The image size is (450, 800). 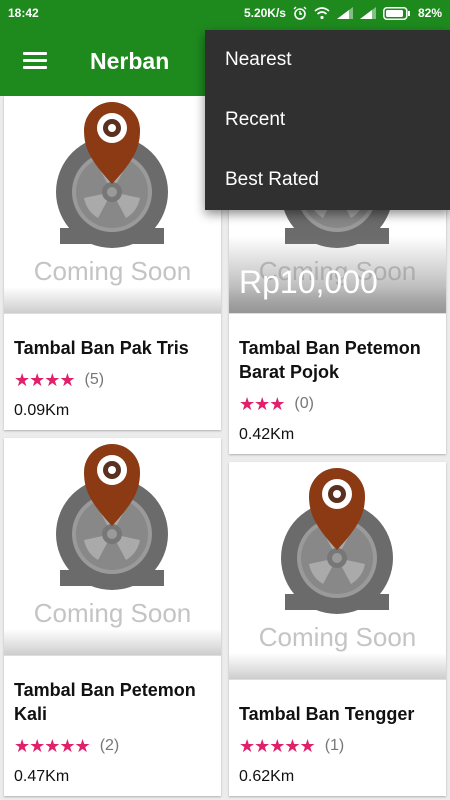 What do you see at coordinates (35, 61) in the screenshot?
I see `hamburger-menu-icon` at bounding box center [35, 61].